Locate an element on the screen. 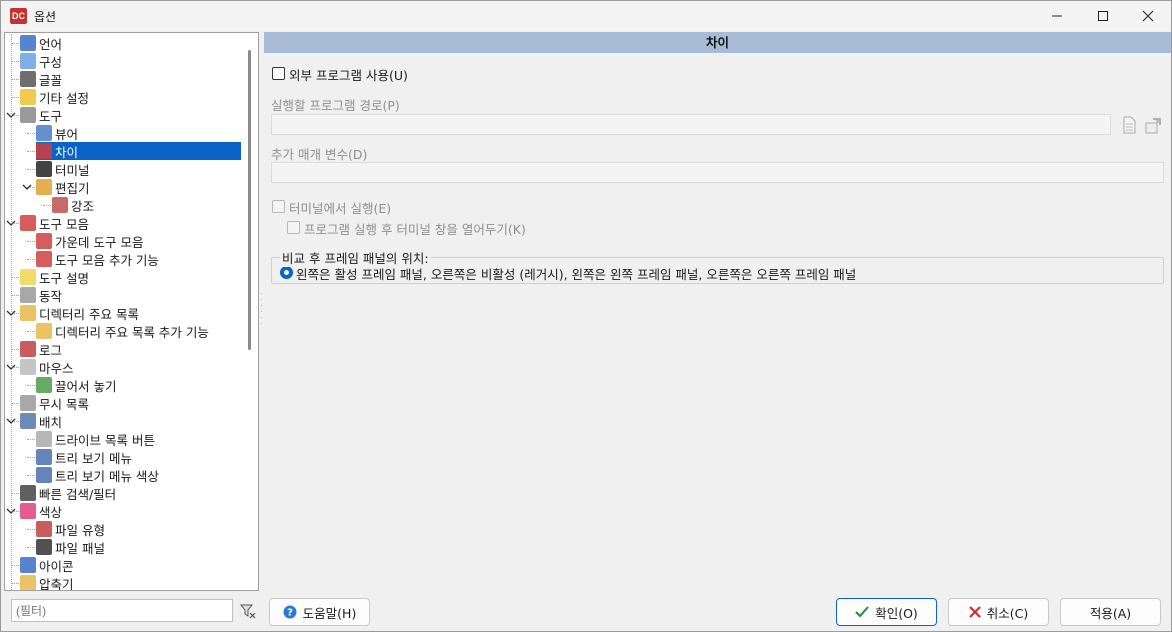  minimize-button is located at coordinates (1057, 16).